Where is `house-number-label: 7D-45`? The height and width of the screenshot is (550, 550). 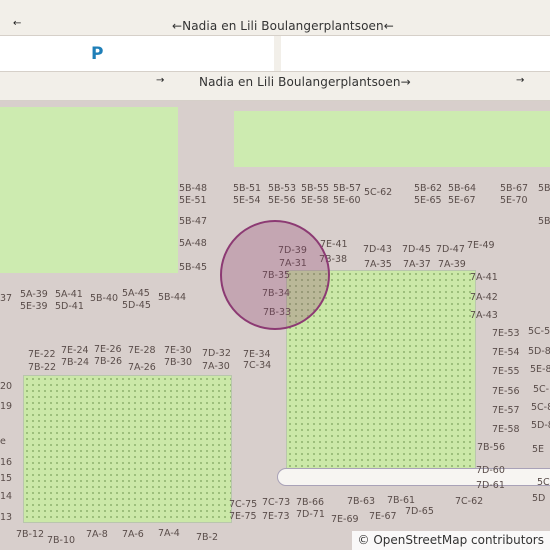
house-number-label: 7D-45 is located at coordinates (416, 249).